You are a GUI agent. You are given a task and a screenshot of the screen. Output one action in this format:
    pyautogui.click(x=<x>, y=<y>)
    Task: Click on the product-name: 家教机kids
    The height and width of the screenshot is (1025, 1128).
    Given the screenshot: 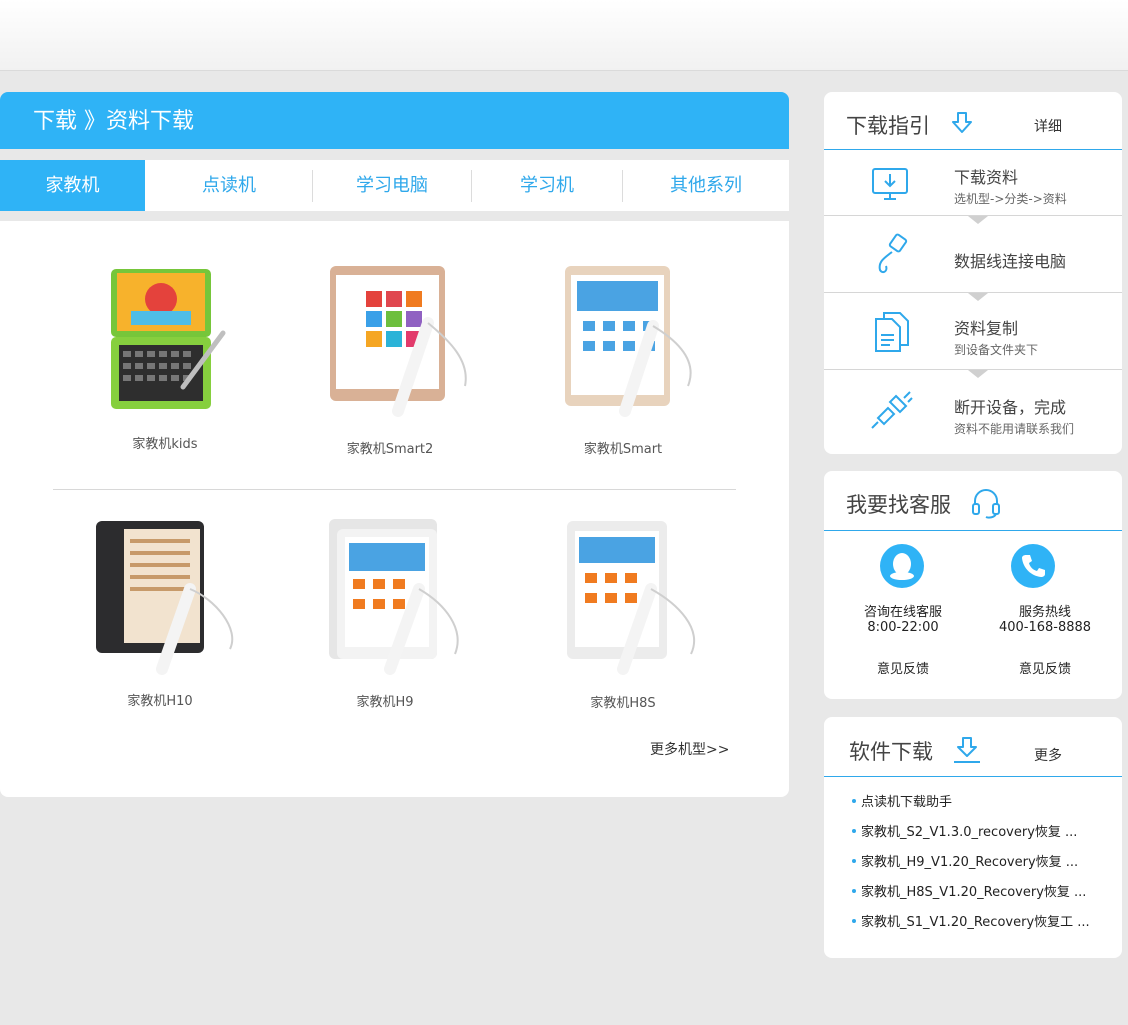 What is the action you would take?
    pyautogui.click(x=165, y=444)
    